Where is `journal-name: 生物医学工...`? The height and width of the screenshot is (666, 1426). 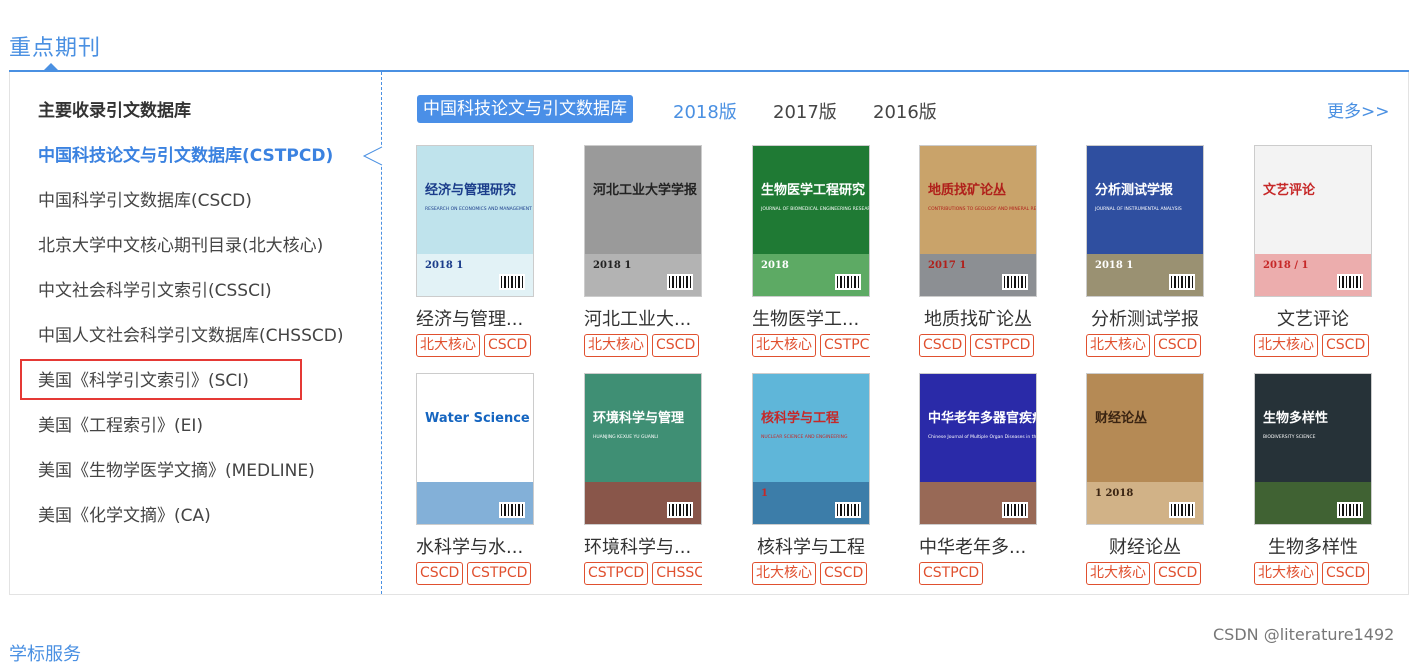
journal-name: 生物医学工... is located at coordinates (827, 318).